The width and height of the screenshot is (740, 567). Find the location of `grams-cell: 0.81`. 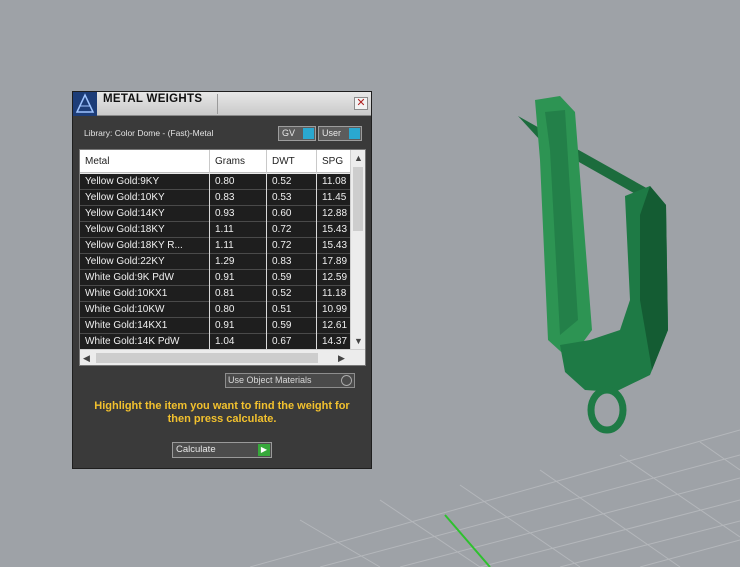

grams-cell: 0.81 is located at coordinates (238, 294).